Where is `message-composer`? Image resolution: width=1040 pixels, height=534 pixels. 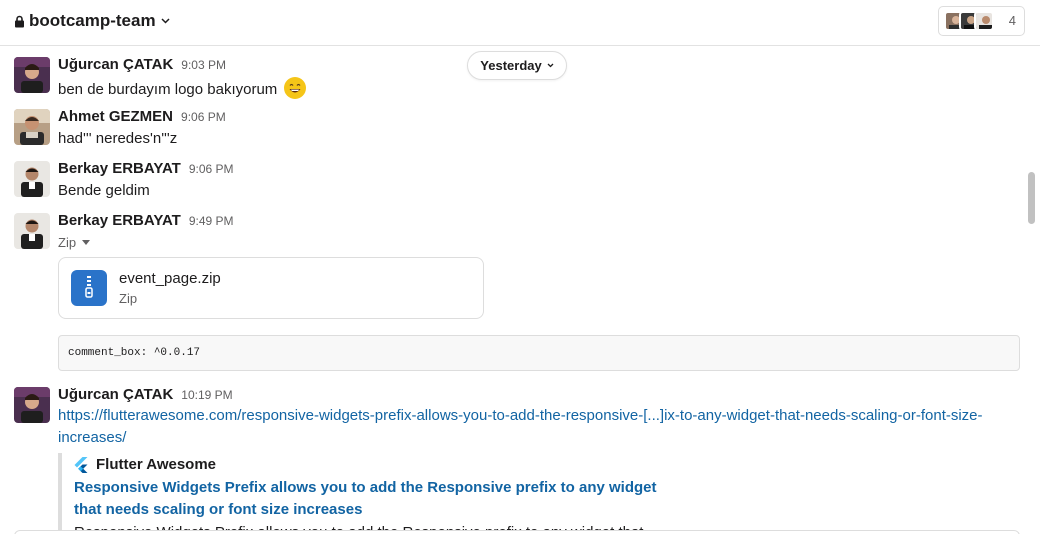
message-composer is located at coordinates (517, 532).